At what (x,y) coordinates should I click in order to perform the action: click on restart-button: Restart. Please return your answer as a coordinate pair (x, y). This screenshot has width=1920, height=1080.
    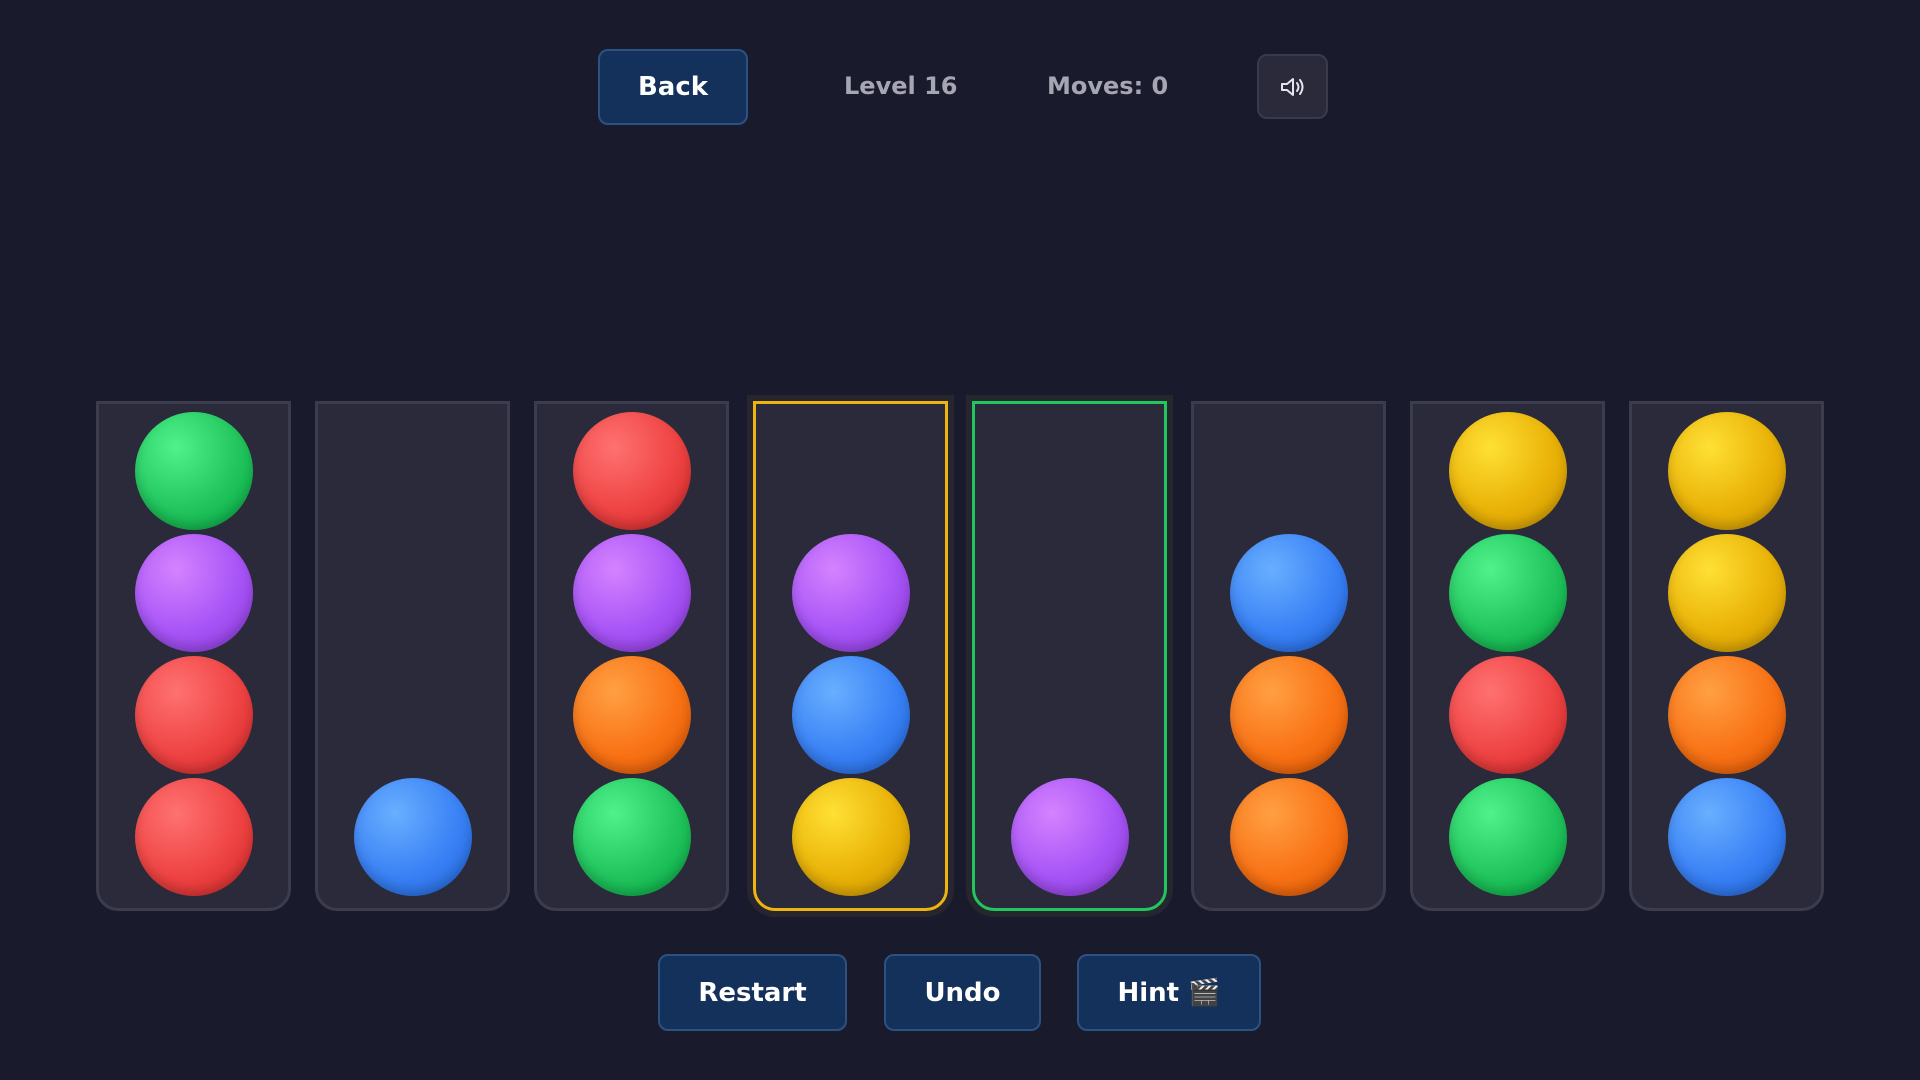
    Looking at the image, I should click on (752, 992).